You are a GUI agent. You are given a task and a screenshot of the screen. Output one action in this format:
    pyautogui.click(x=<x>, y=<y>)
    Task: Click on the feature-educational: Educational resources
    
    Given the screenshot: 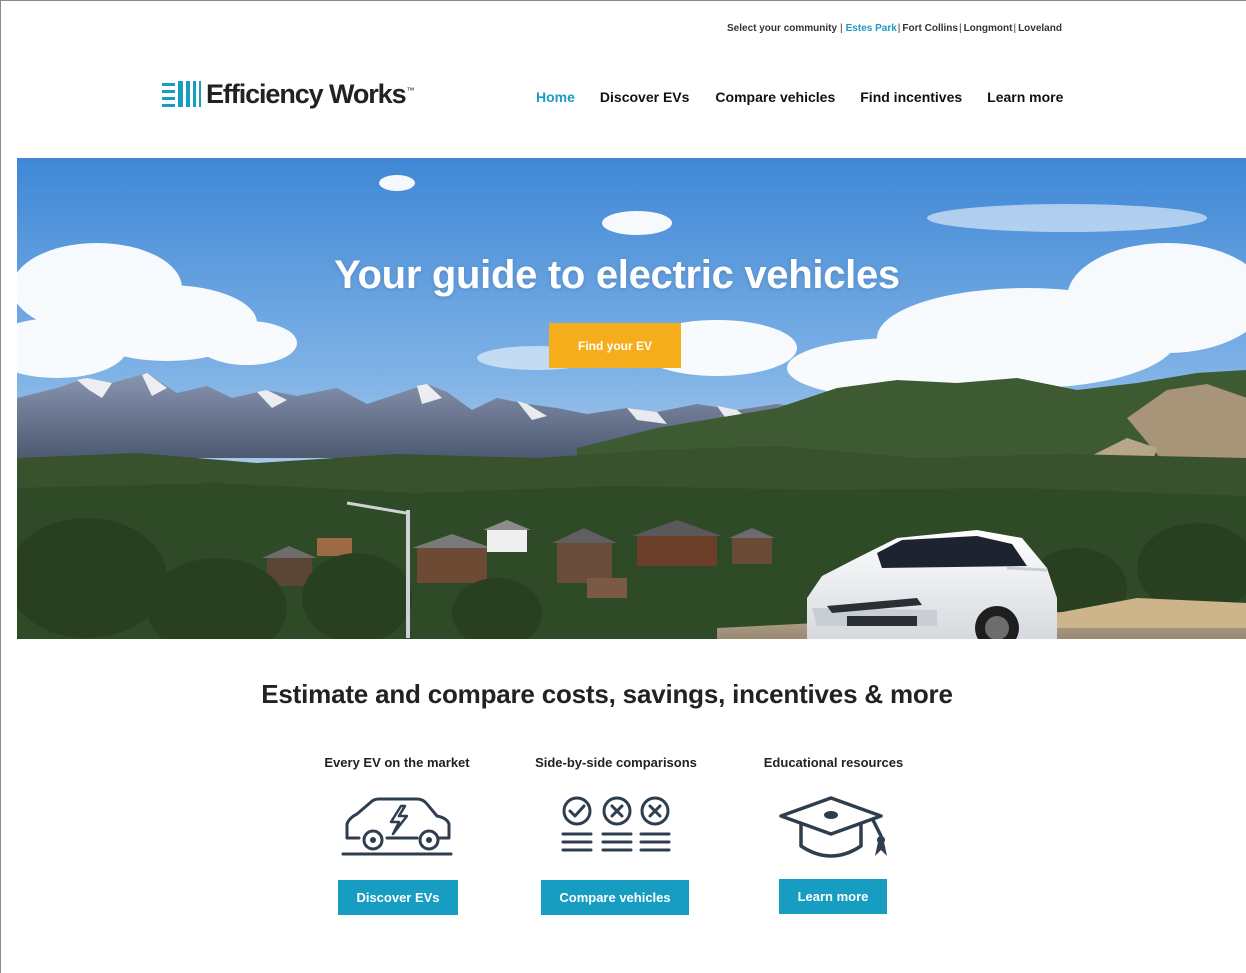 What is the action you would take?
    pyautogui.click(x=833, y=765)
    